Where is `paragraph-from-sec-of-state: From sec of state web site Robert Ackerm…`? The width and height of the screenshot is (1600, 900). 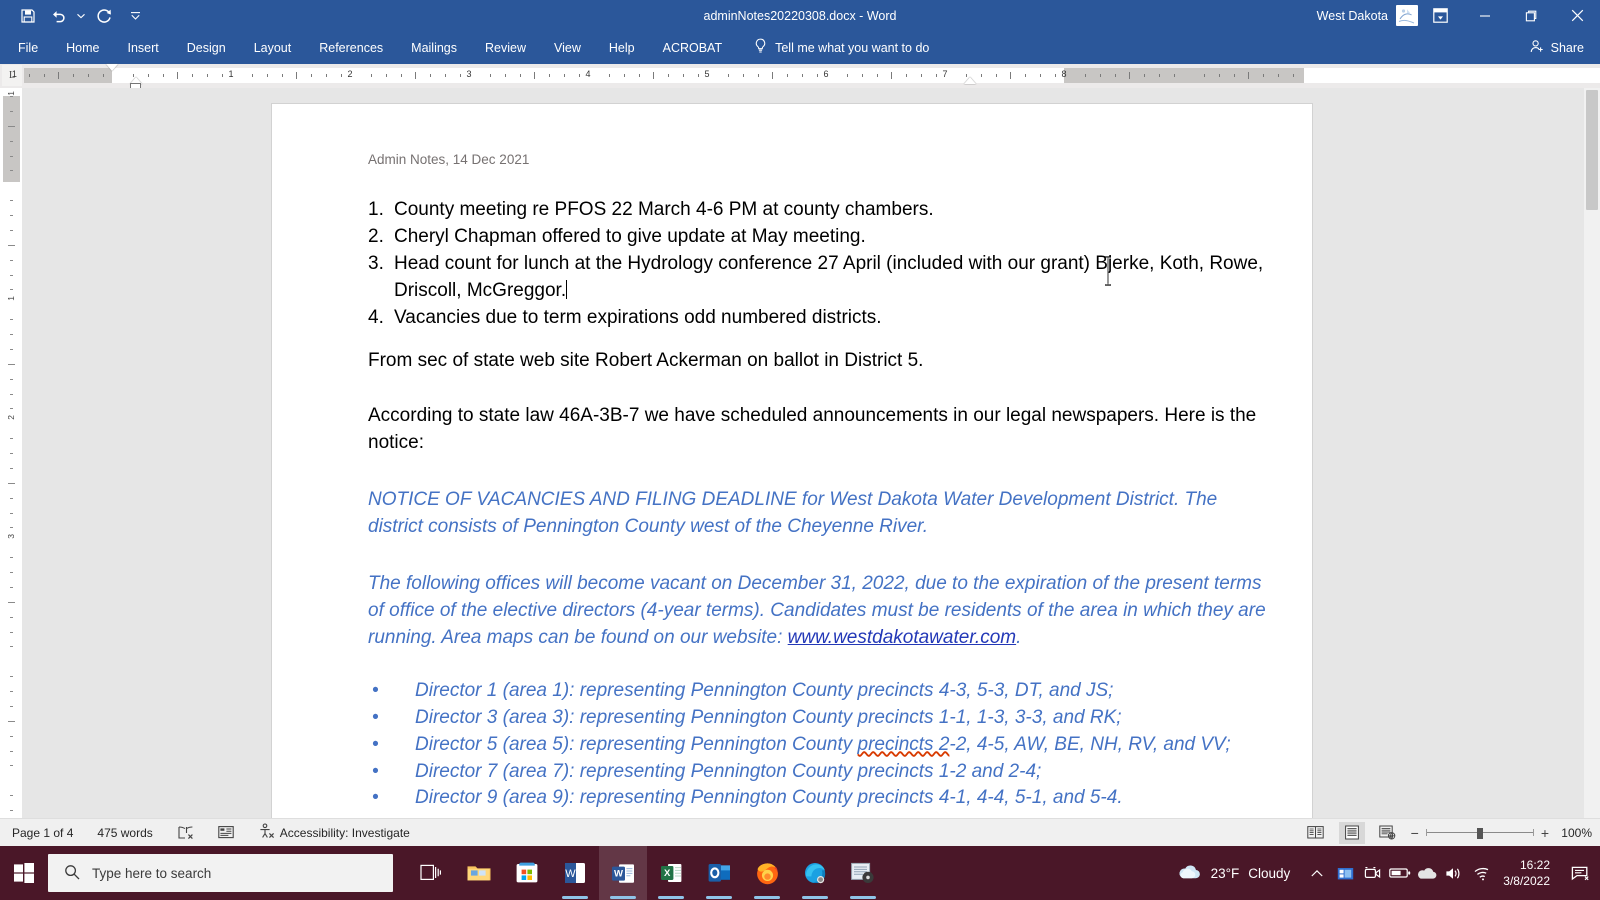
paragraph-from-sec-of-state: From sec of state web site Robert Ackerm… is located at coordinates (646, 360).